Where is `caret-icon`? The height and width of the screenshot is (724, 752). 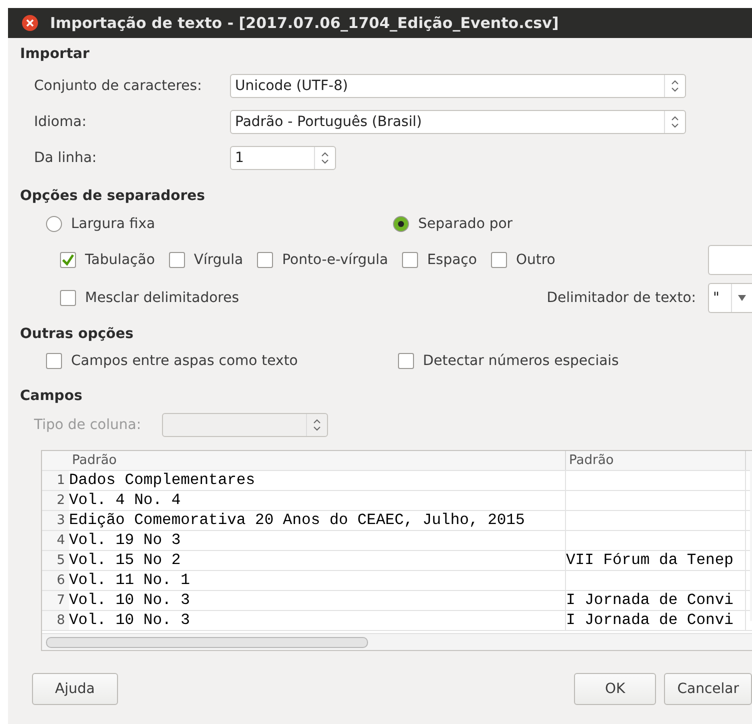
caret-icon is located at coordinates (742, 298).